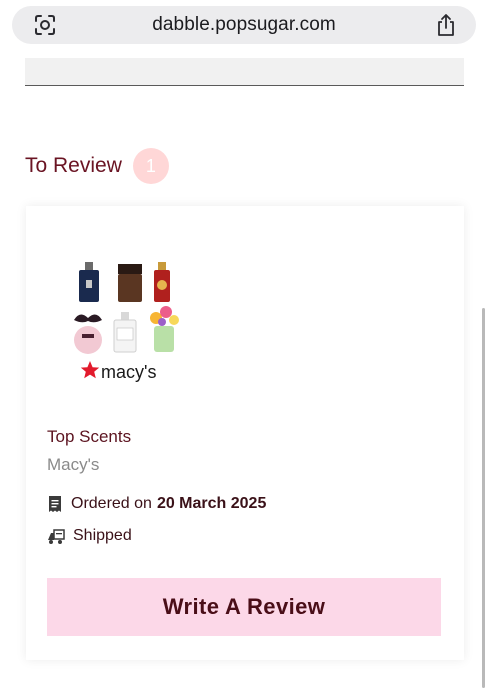  I want to click on shipping-status: Shipped, so click(89, 536).